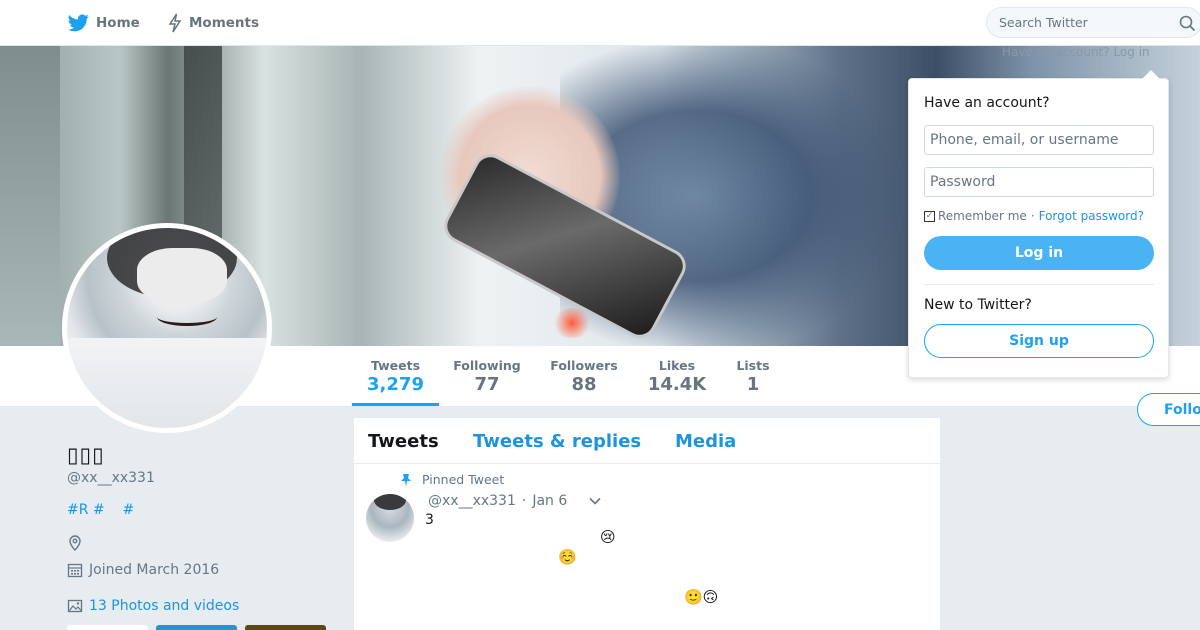 The width and height of the screenshot is (1200, 630). Describe the element at coordinates (390, 518) in the screenshot. I see `tweet-avatar` at that location.